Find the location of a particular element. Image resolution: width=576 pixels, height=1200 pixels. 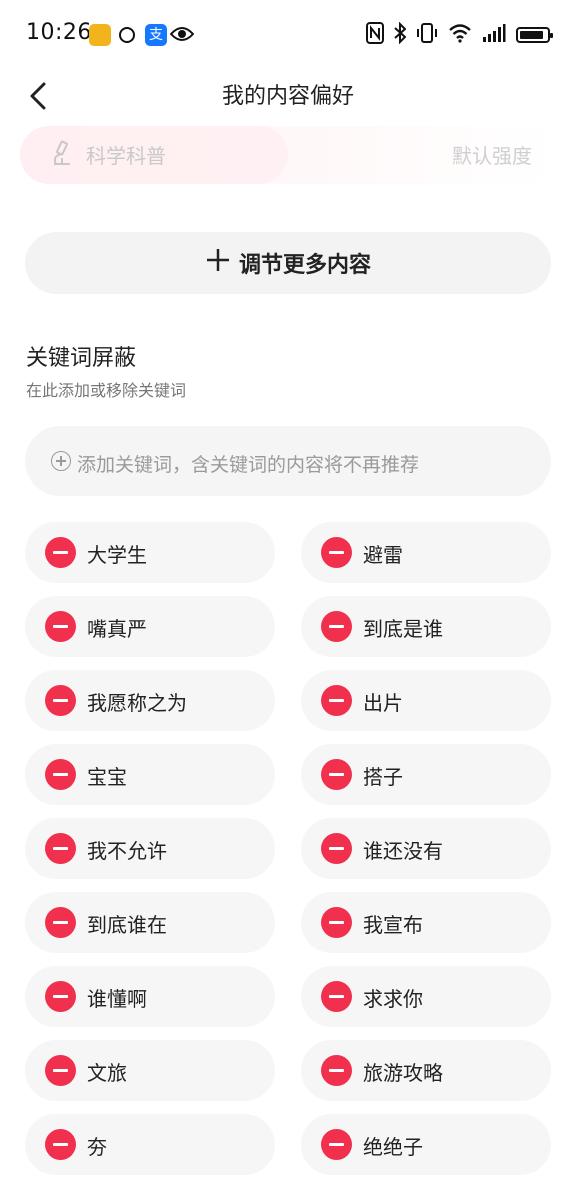

keyword-text: 到底谁在 is located at coordinates (127, 925).